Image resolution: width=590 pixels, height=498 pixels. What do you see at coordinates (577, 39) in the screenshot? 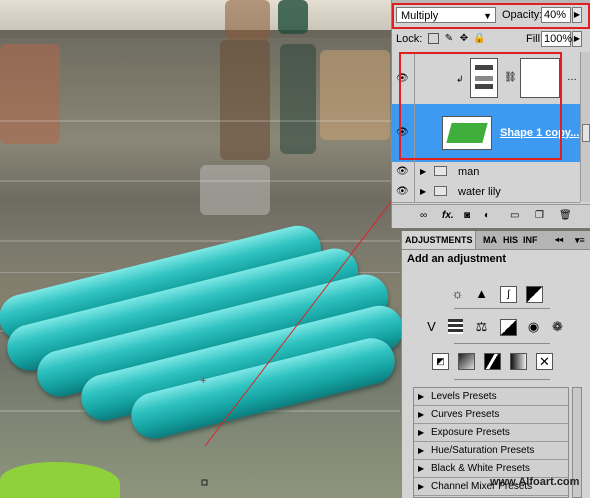
I see `fill-slider-button: ▶` at bounding box center [577, 39].